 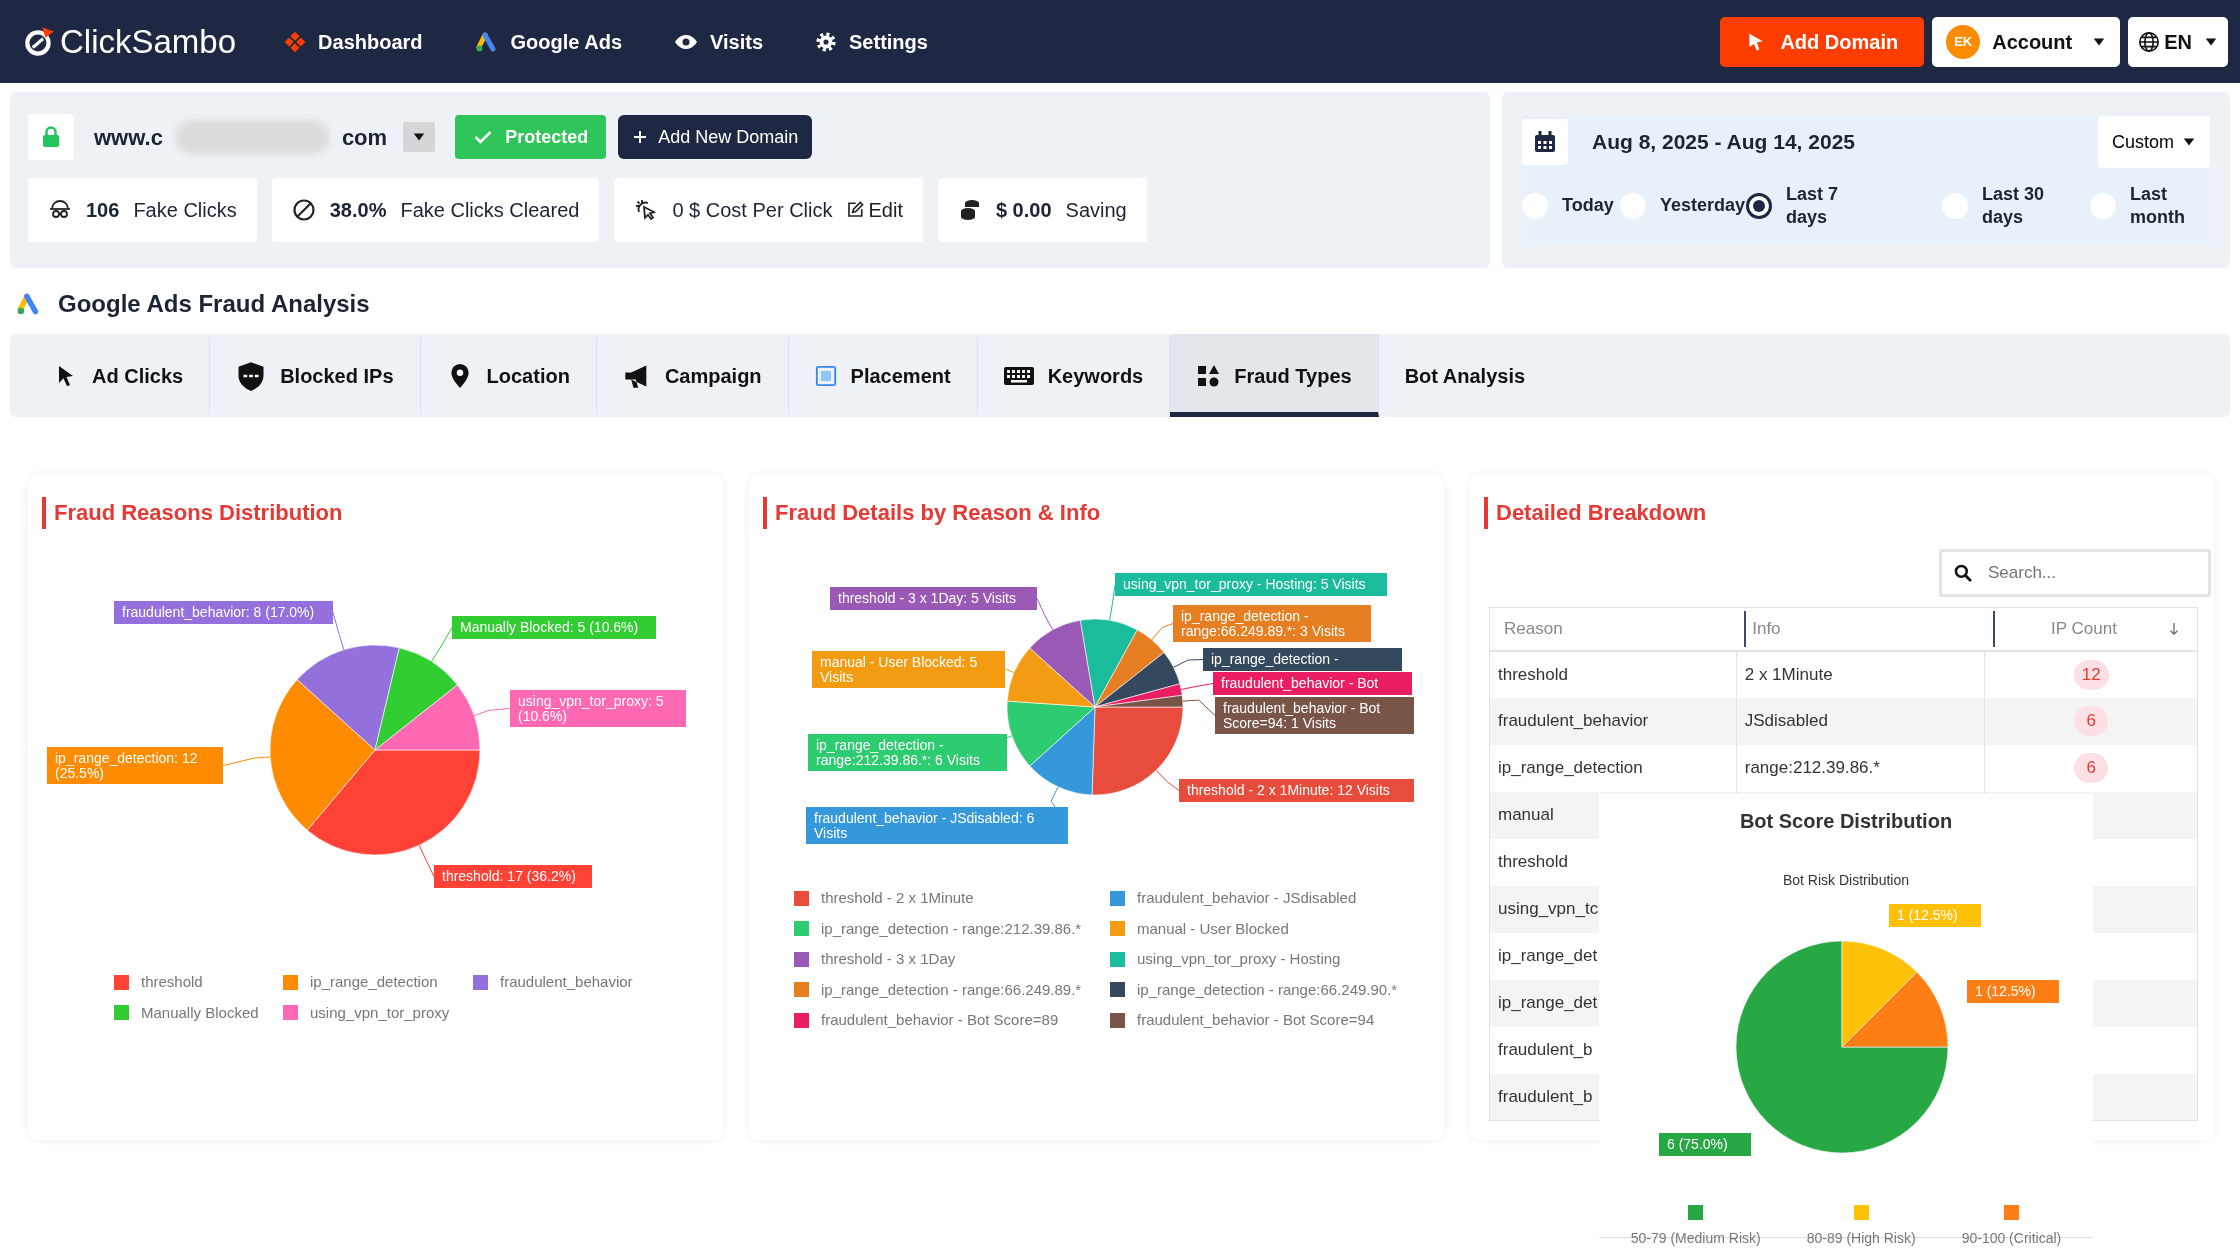 What do you see at coordinates (1314, 716) in the screenshot?
I see `data-label: fraudulent_behavior - Bot Score=94: 1 Visits` at bounding box center [1314, 716].